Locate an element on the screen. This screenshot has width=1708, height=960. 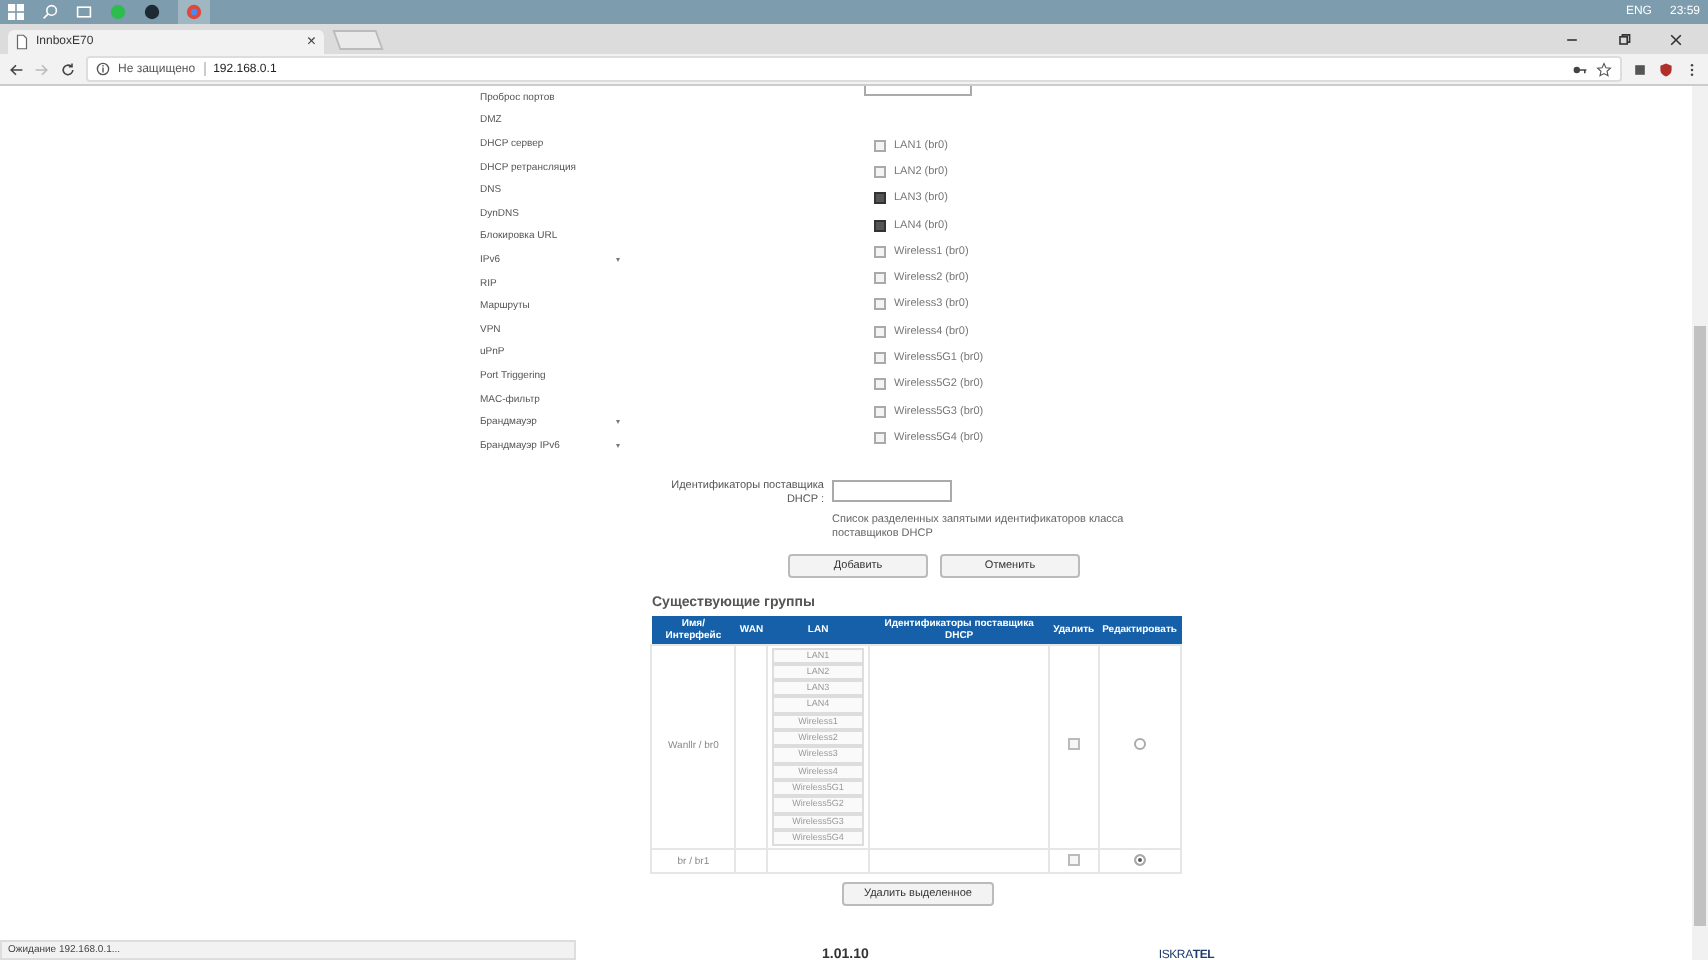
back-arrow-icon is located at coordinates (16, 69).